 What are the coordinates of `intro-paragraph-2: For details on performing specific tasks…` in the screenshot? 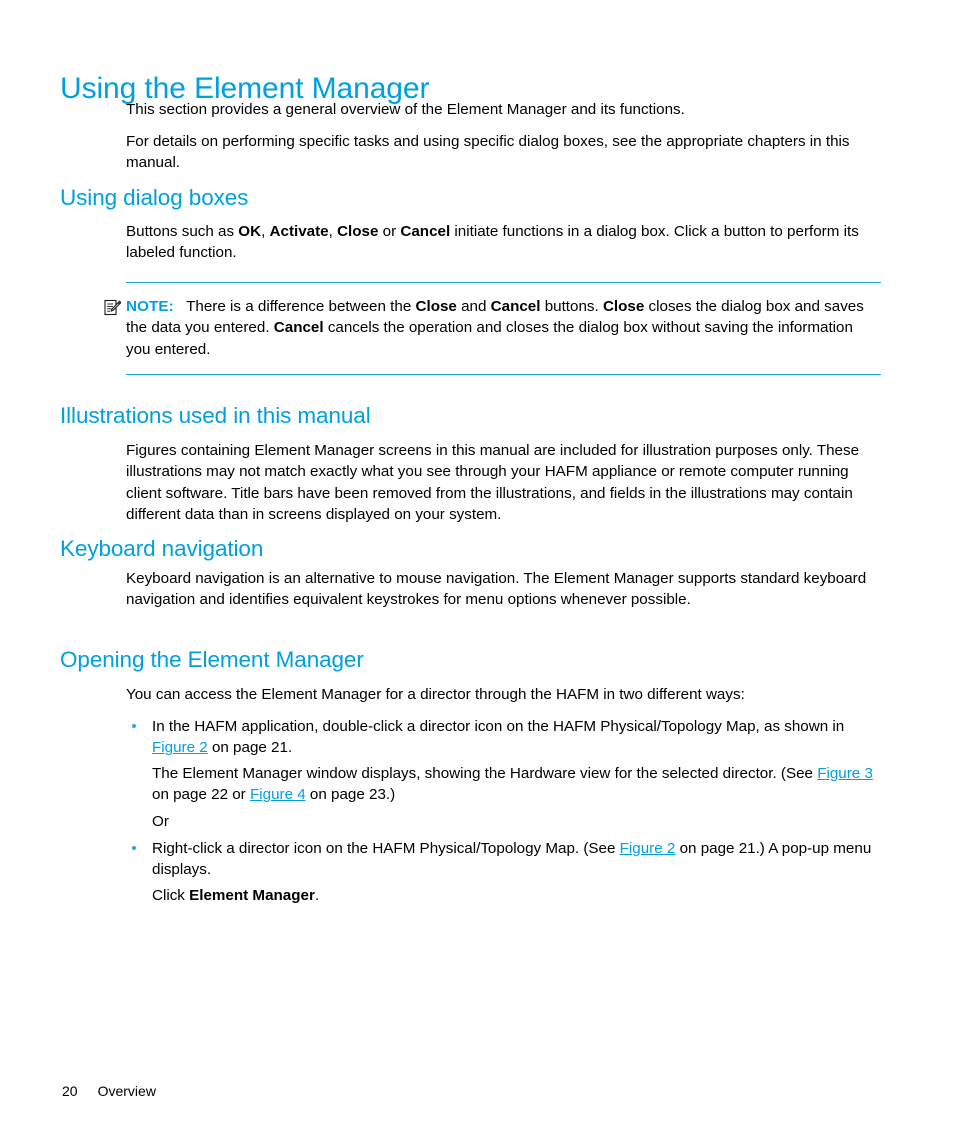 It's located at (504, 152).